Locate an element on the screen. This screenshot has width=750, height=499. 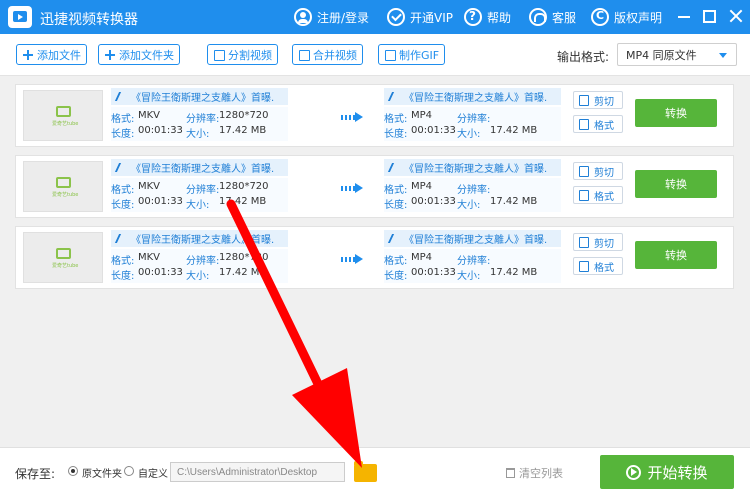
vip-label: 开通VIP is located at coordinates (431, 17).